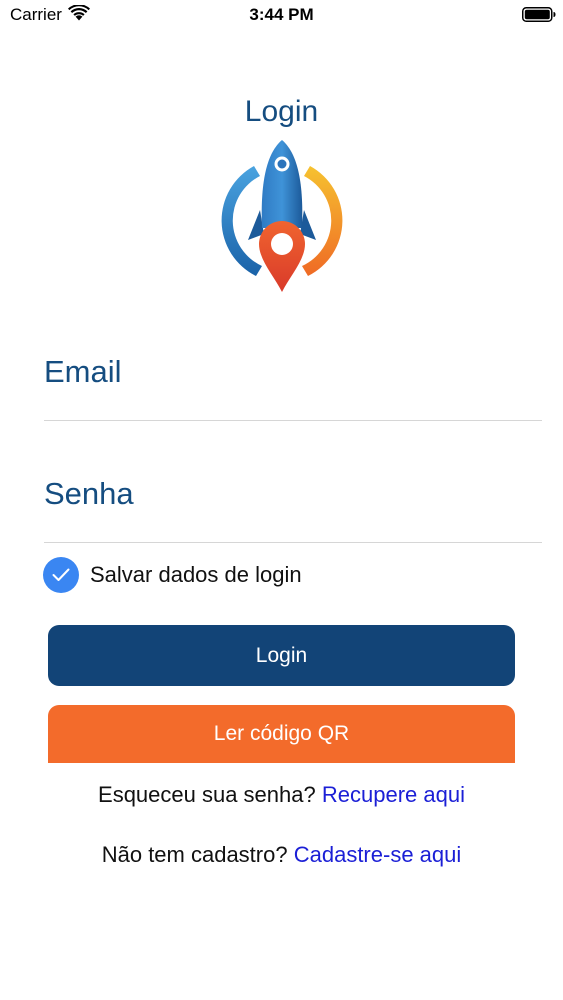  What do you see at coordinates (393, 794) in the screenshot?
I see `recover-password-link: Recupere aqui` at bounding box center [393, 794].